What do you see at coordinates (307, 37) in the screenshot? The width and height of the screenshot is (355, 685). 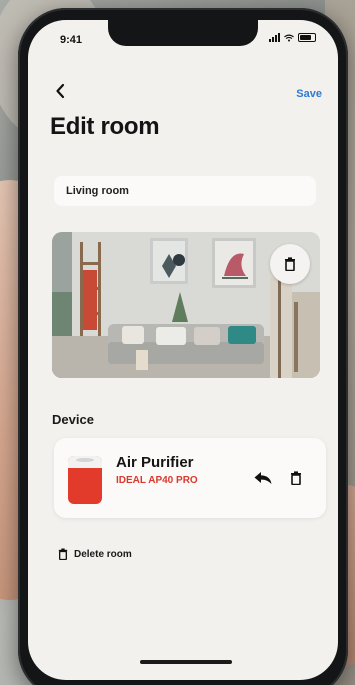 I see `battery-icon` at bounding box center [307, 37].